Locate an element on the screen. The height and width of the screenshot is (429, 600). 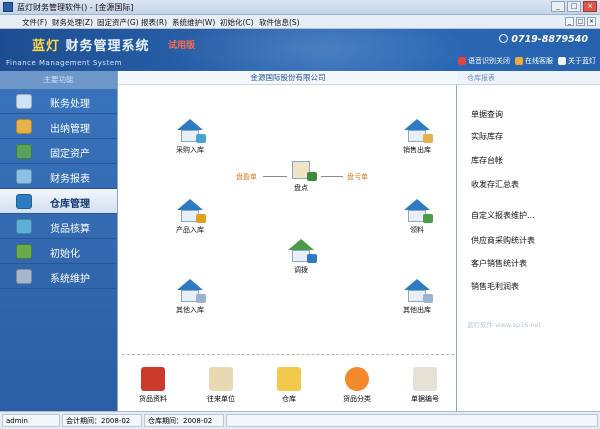
node-label: 盘点 is located at coordinates (301, 188).